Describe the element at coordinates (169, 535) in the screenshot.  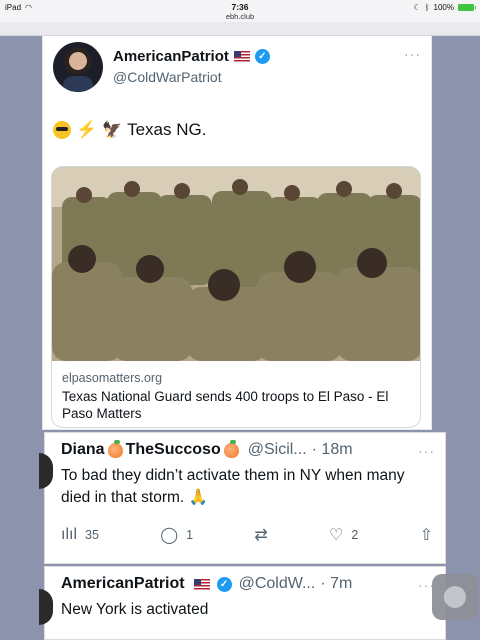
I see `reply-bubble-icon: ◯` at that location.